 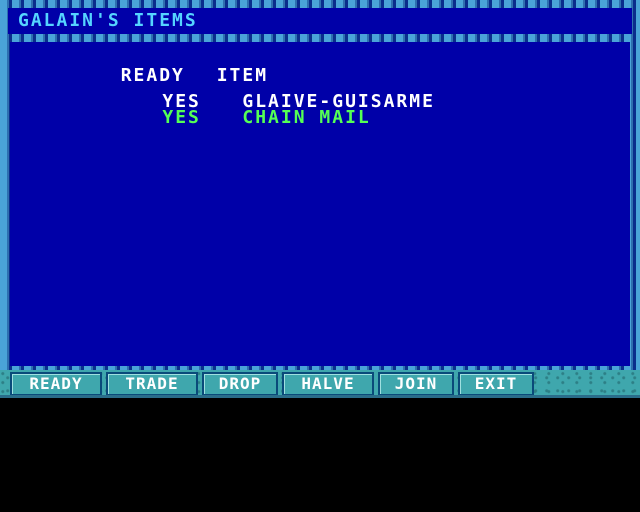 What do you see at coordinates (496, 384) in the screenshot?
I see `exit-button: EXIT` at bounding box center [496, 384].